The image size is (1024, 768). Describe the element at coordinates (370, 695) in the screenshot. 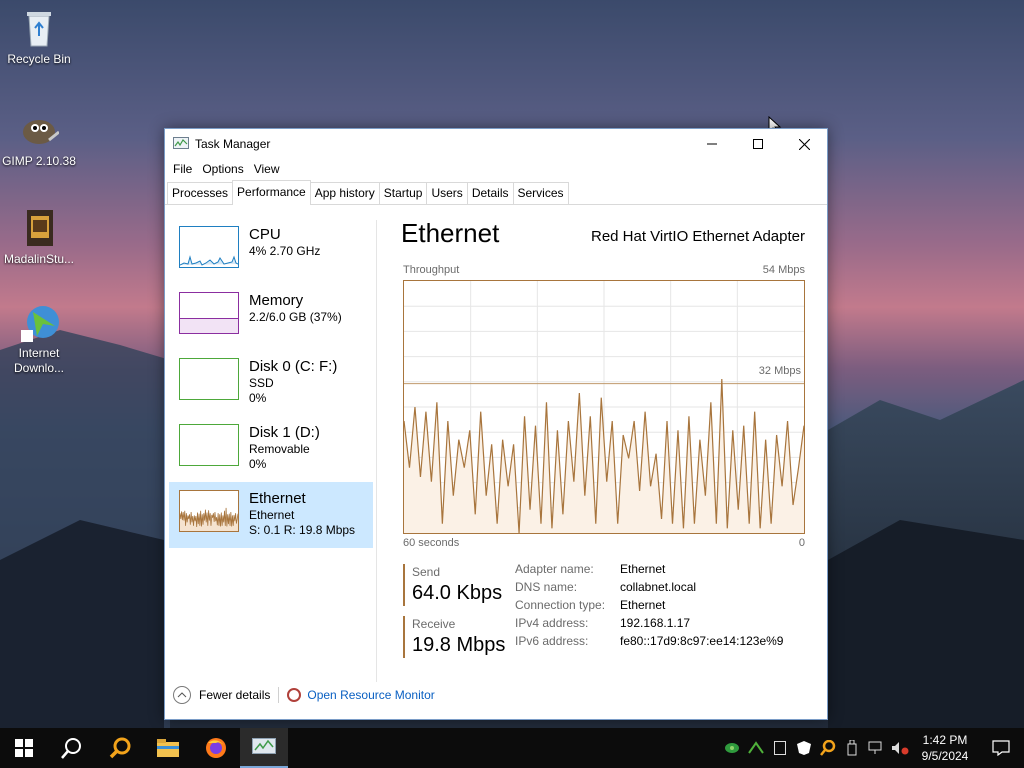

I see `open-resource-monitor-link: Open Resource Monitor` at that location.